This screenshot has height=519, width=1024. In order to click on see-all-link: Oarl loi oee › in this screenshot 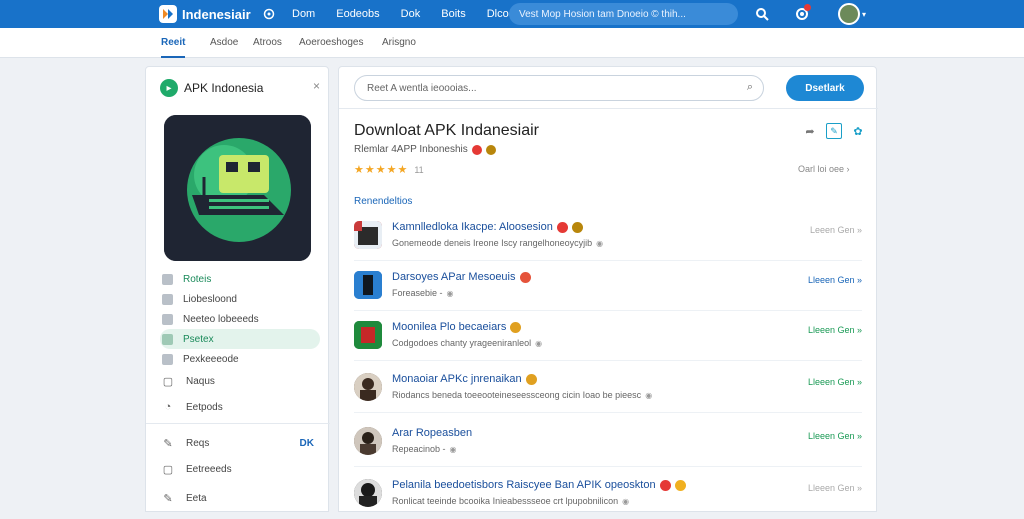, I will do `click(824, 169)`.